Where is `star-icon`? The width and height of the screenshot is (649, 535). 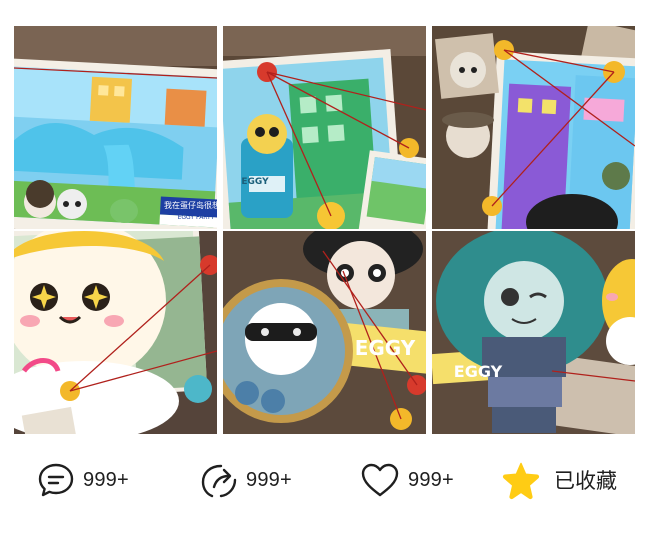 star-icon is located at coordinates (521, 481).